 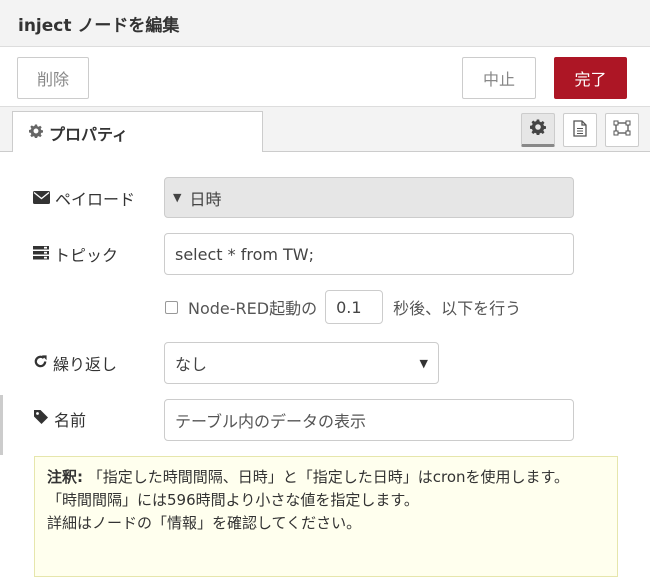 What do you see at coordinates (65, 477) in the screenshot?
I see `tip-label: 注釈:` at bounding box center [65, 477].